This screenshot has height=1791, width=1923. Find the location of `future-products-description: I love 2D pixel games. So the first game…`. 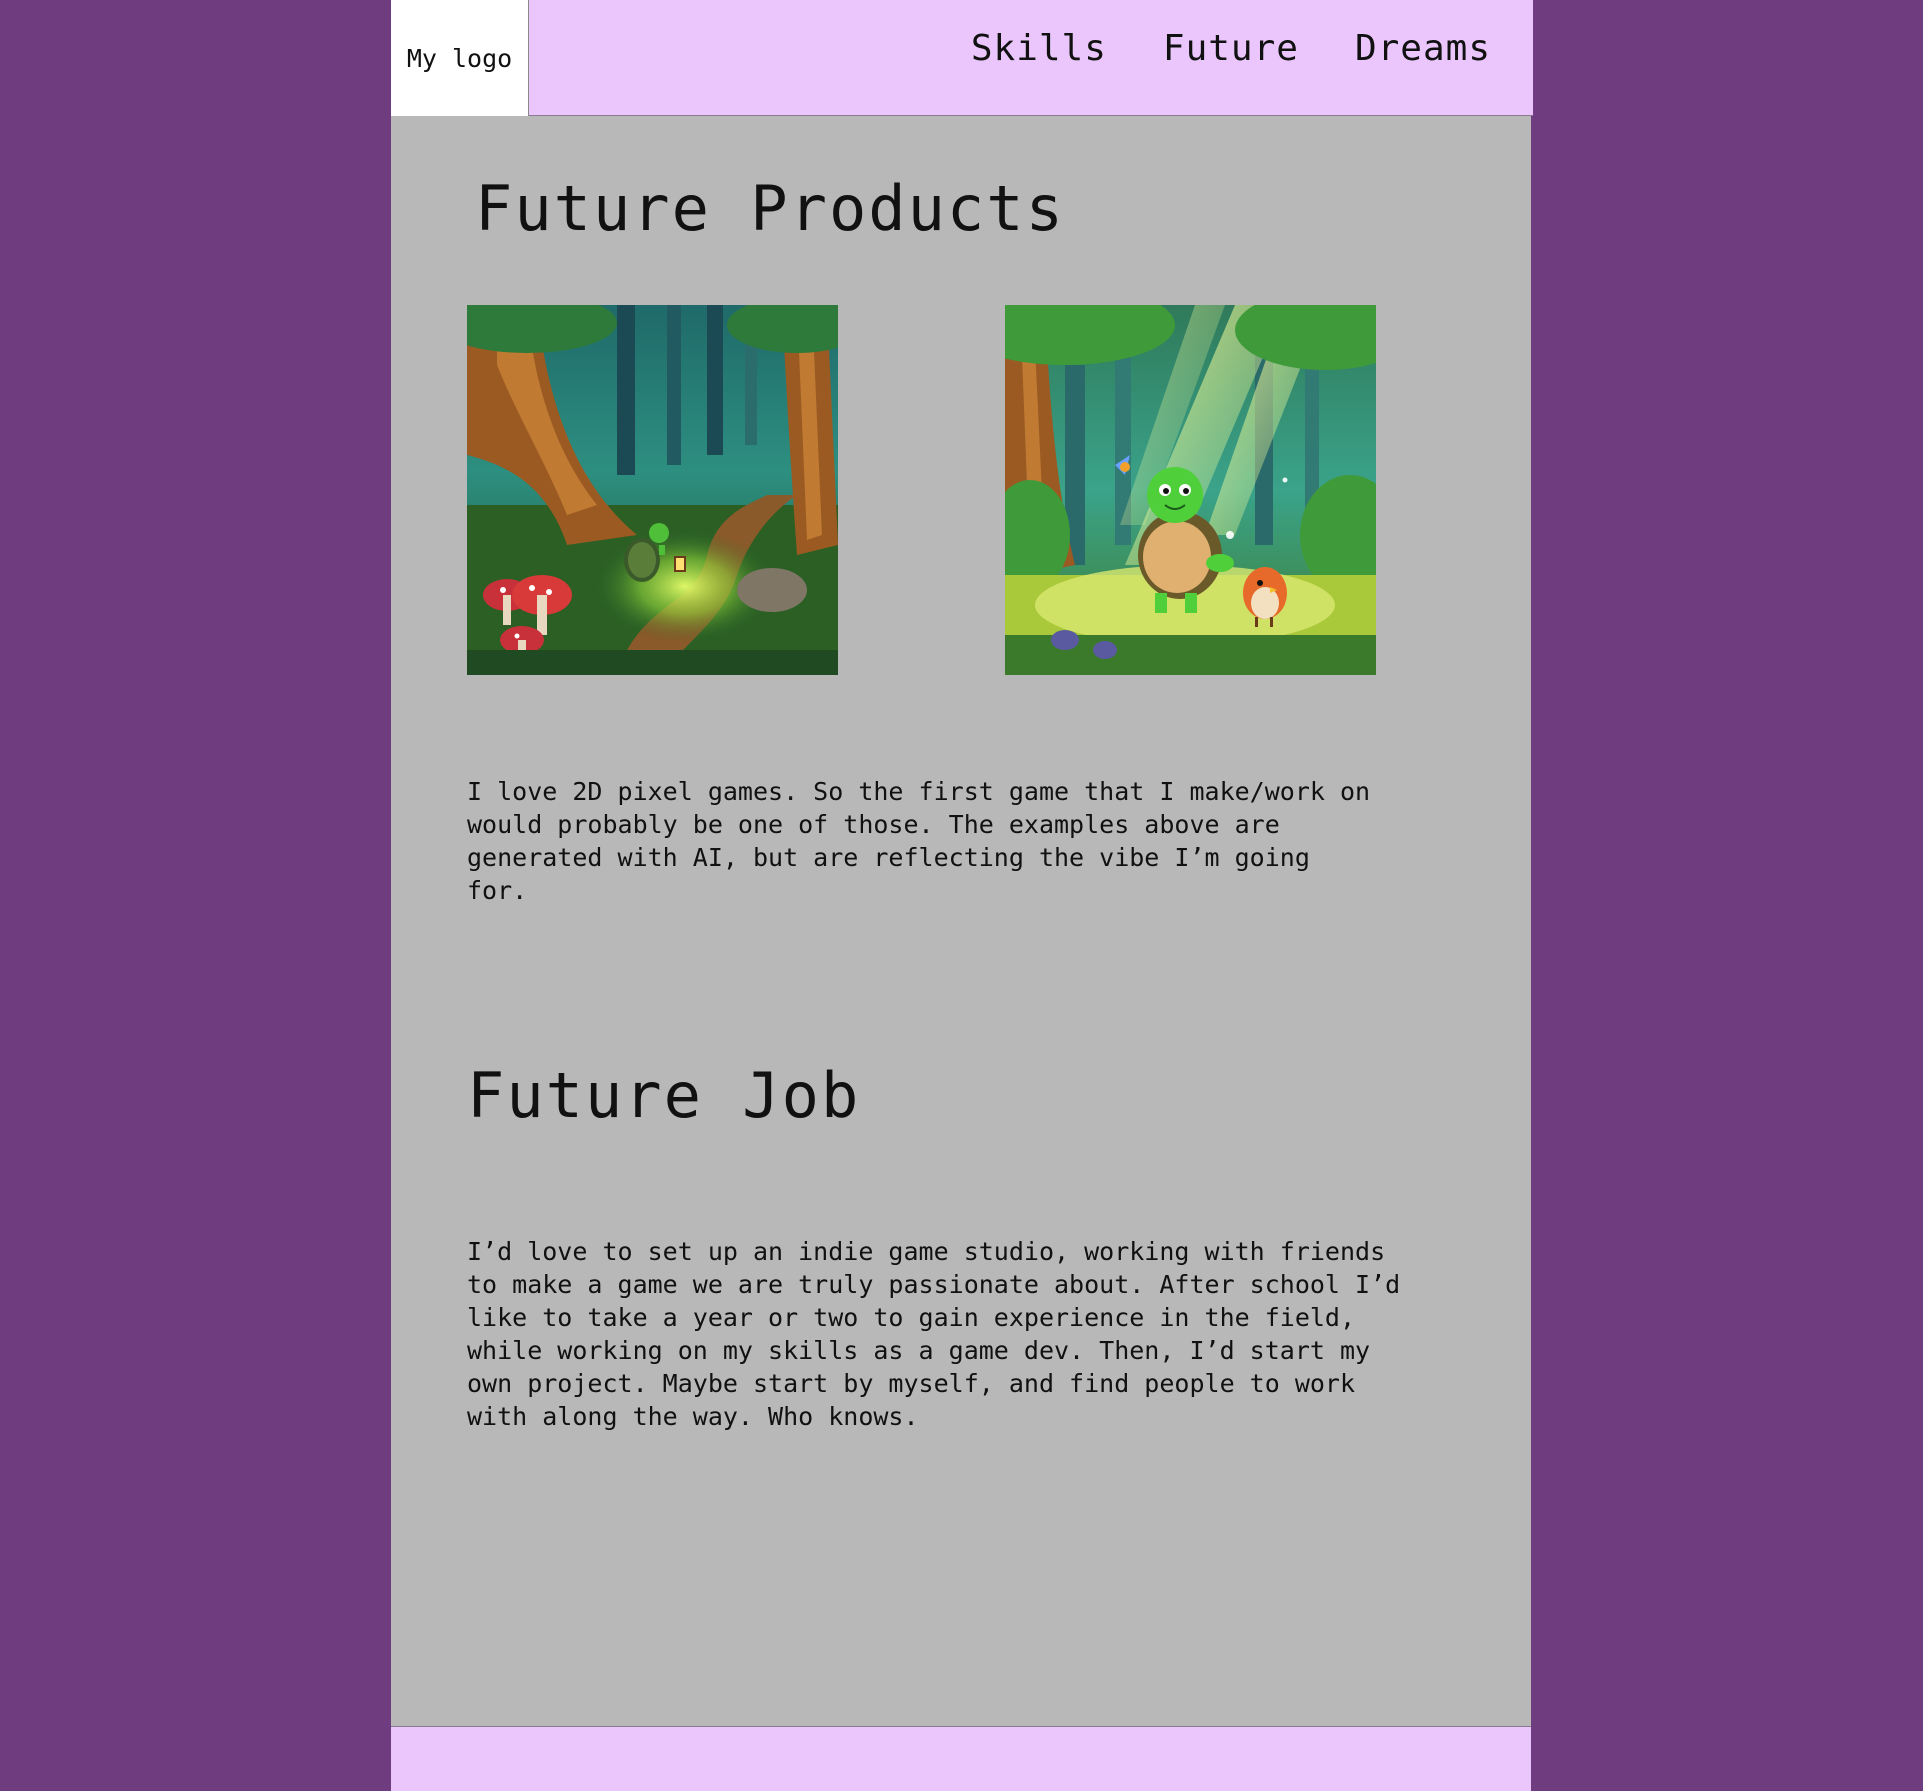

future-products-description: I love 2D pixel games. So the first game… is located at coordinates (919, 841).